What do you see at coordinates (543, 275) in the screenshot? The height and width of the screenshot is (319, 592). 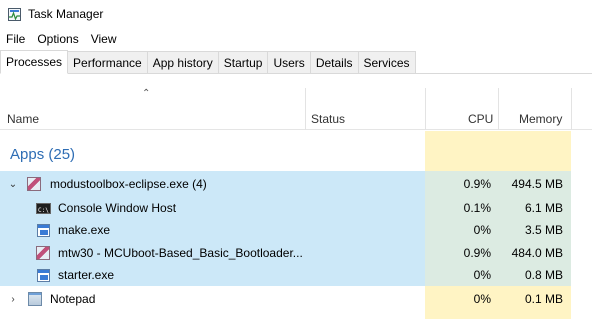 I see `memory-value: 0.8 MB` at bounding box center [543, 275].